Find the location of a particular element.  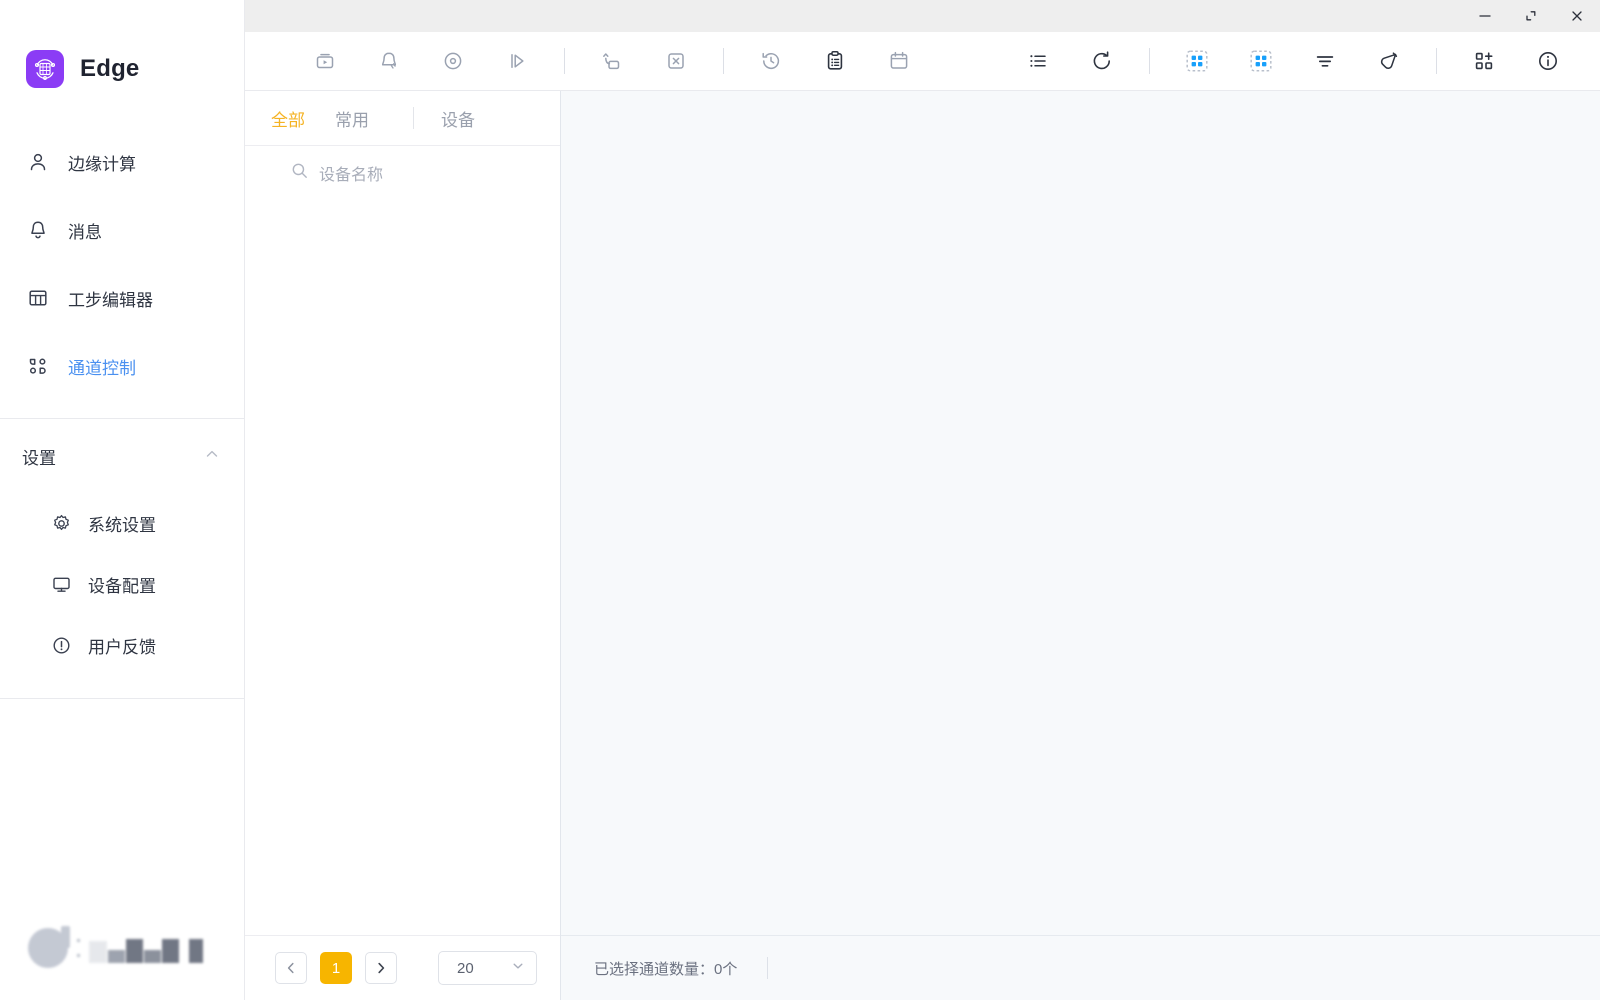

sidebar-item-edge-computing: 边缘计算 is located at coordinates (122, 162).